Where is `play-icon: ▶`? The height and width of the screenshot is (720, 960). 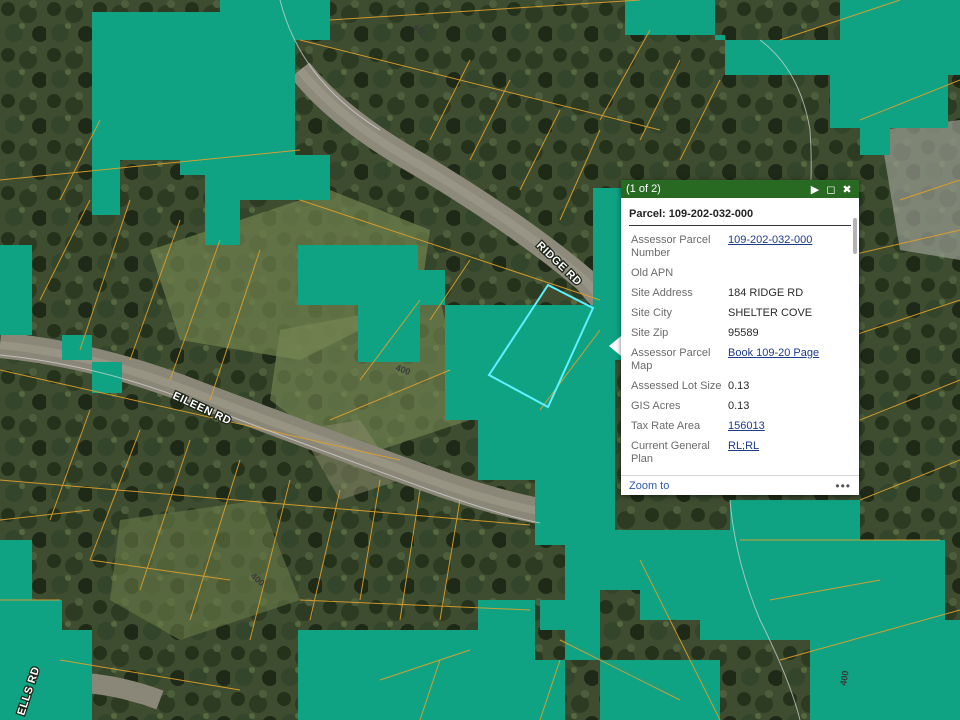 play-icon: ▶ is located at coordinates (815, 189).